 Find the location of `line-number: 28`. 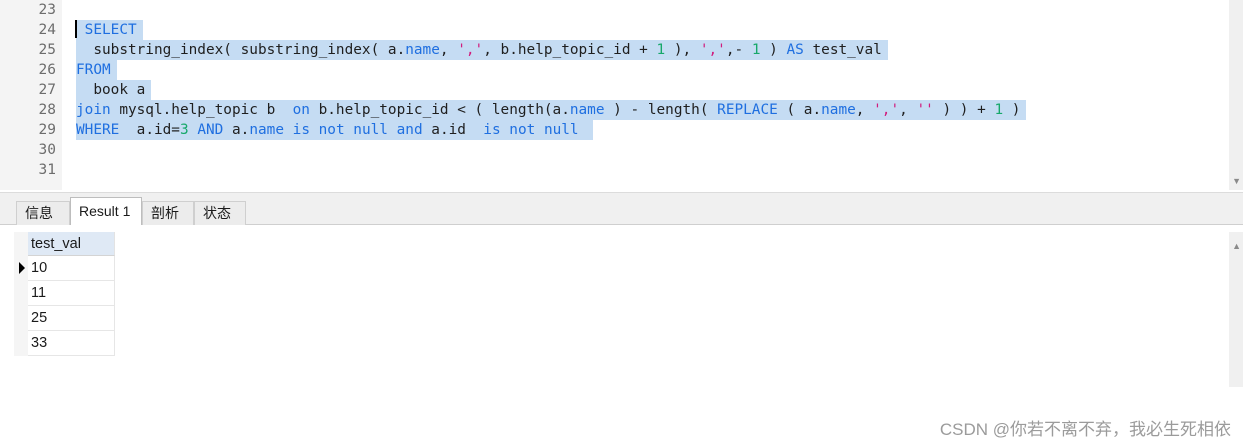

line-number: 28 is located at coordinates (47, 110).